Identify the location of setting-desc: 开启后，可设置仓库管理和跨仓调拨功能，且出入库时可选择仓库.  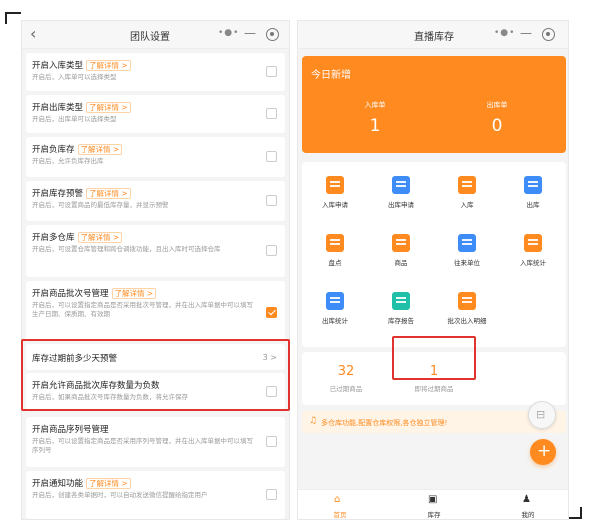
(126, 249).